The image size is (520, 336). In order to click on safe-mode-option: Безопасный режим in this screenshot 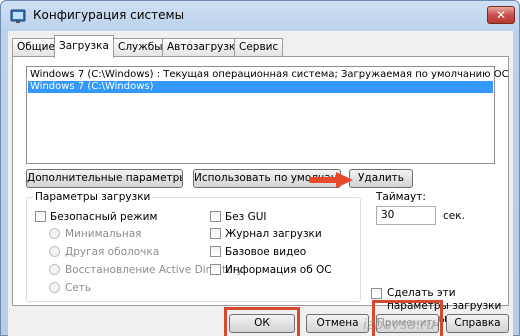, I will do `click(96, 217)`.